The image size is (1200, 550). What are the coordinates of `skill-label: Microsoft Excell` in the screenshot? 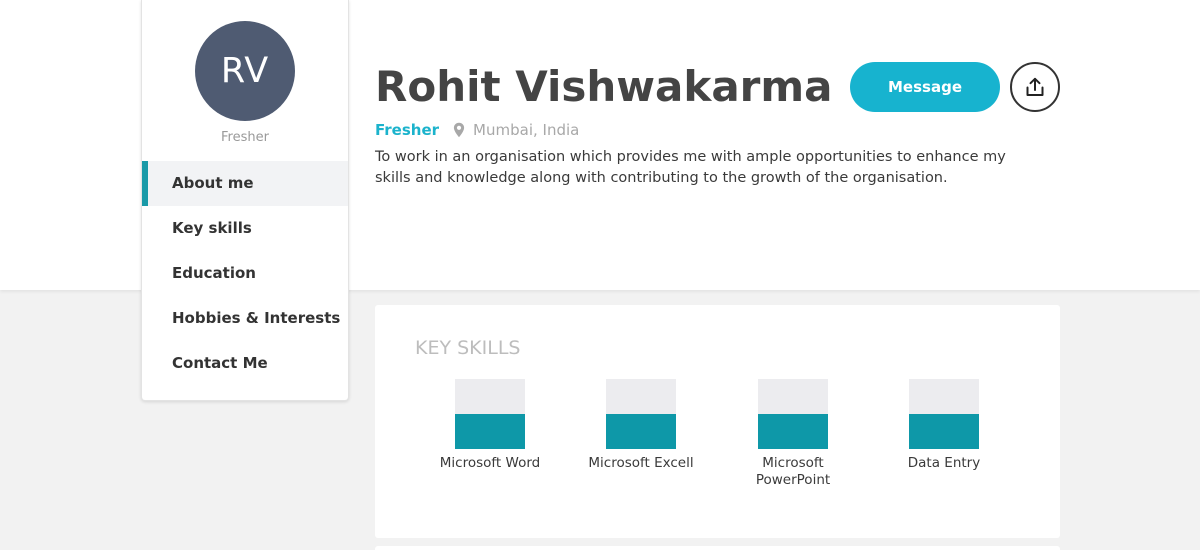 It's located at (641, 463).